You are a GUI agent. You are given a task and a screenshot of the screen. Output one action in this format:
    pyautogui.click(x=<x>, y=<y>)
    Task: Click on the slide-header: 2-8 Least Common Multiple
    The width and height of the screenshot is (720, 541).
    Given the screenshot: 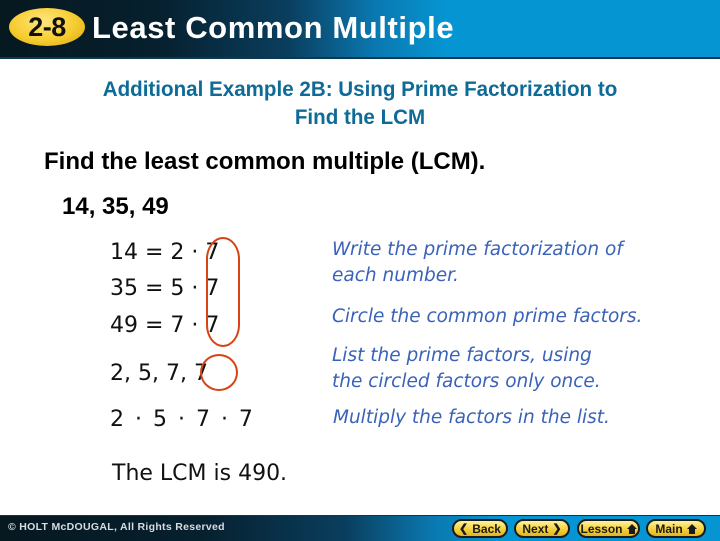 What is the action you would take?
    pyautogui.click(x=360, y=29)
    